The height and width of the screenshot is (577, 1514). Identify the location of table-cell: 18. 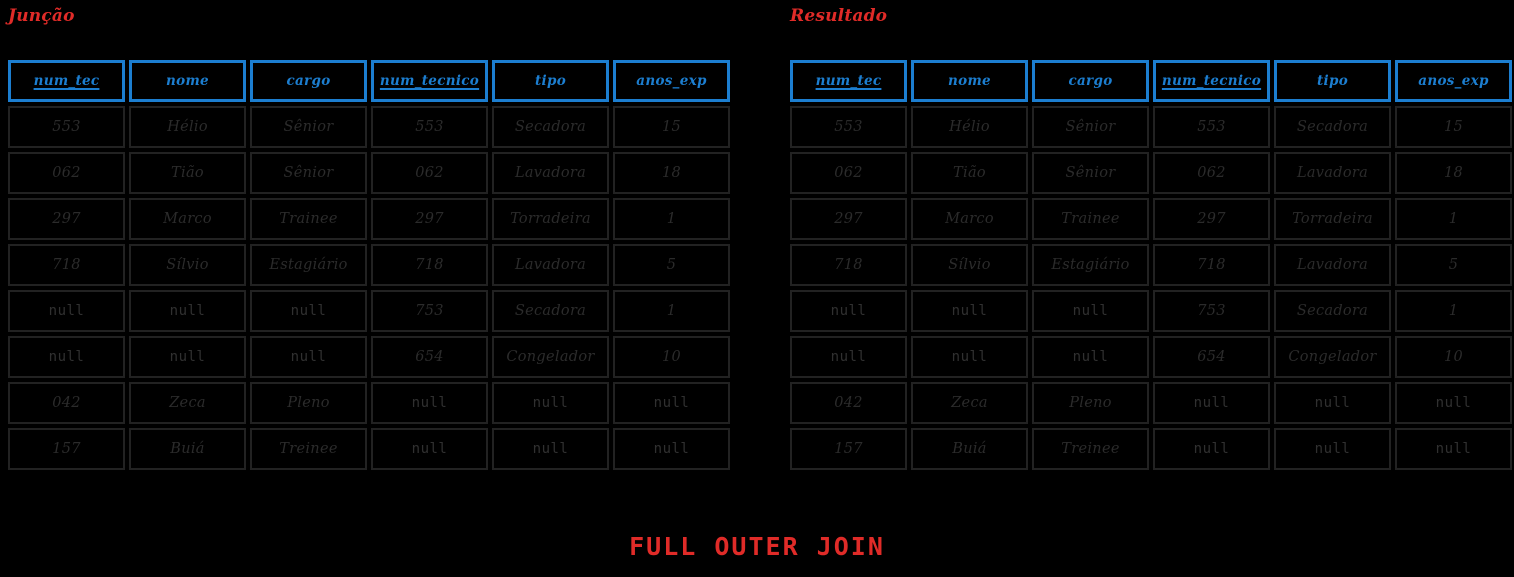
(1453, 173).